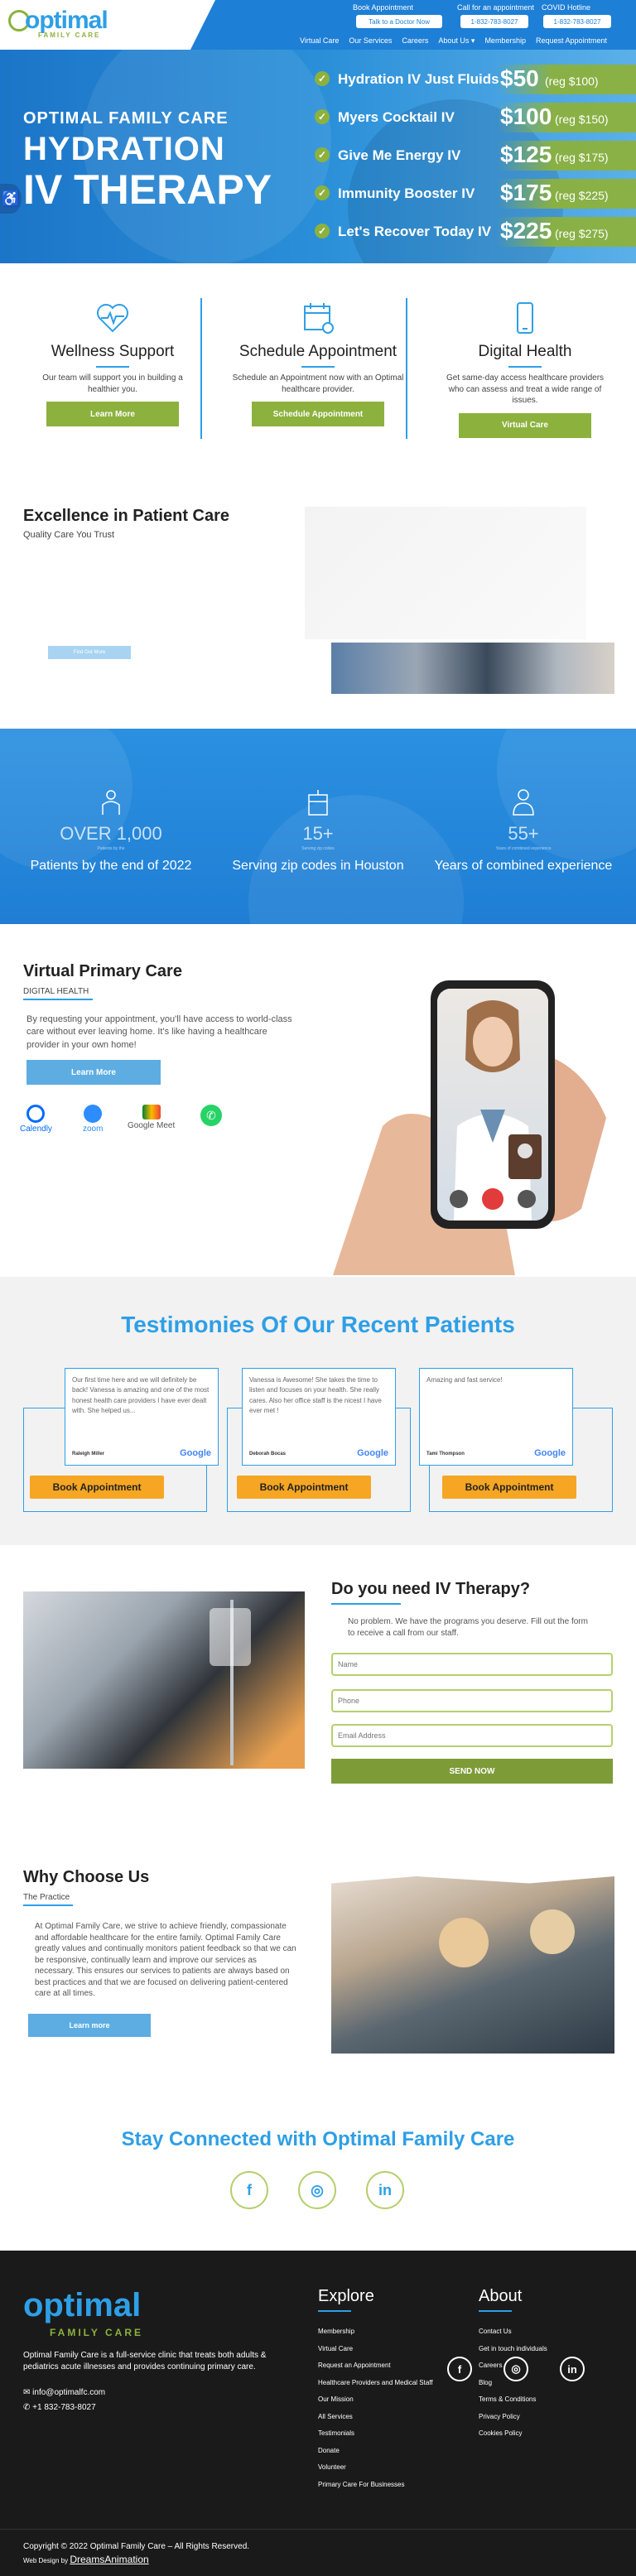 The width and height of the screenshot is (636, 2576). Describe the element at coordinates (112, 318) in the screenshot. I see `heart-pulse-icon` at that location.